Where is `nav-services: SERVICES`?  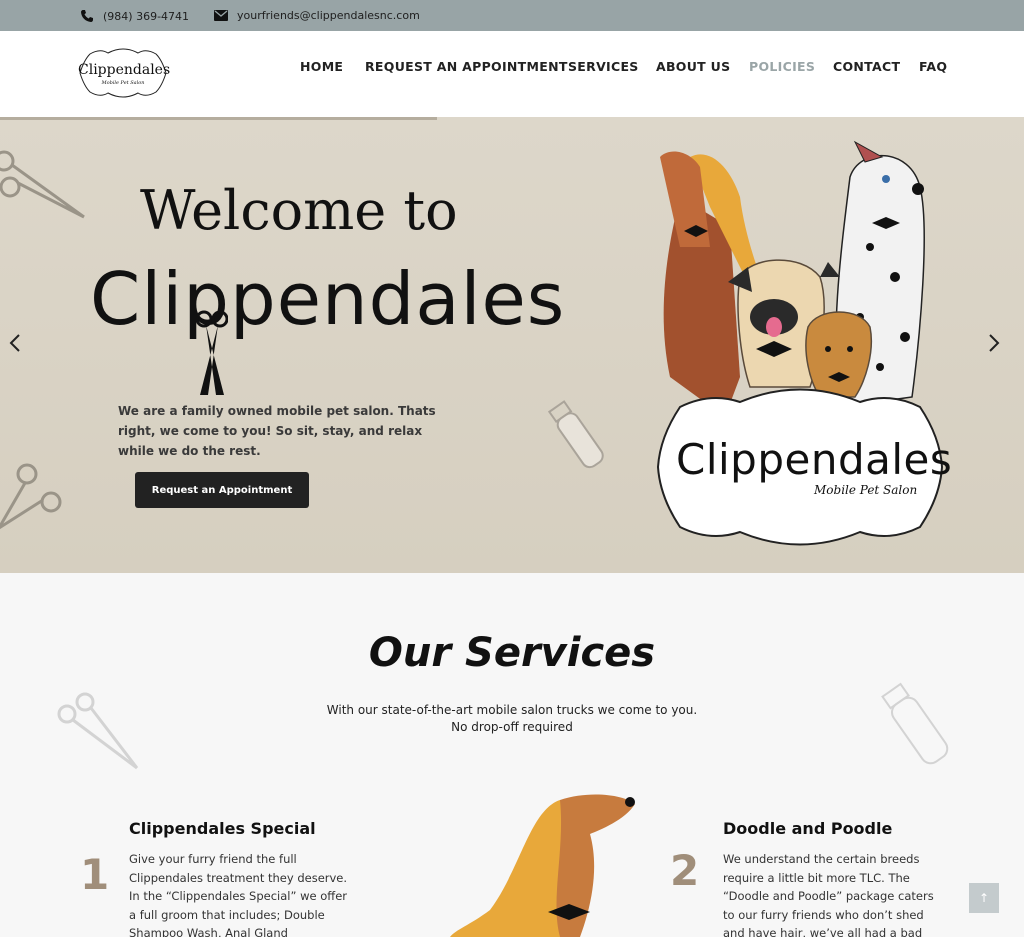
nav-services: SERVICES is located at coordinates (603, 66).